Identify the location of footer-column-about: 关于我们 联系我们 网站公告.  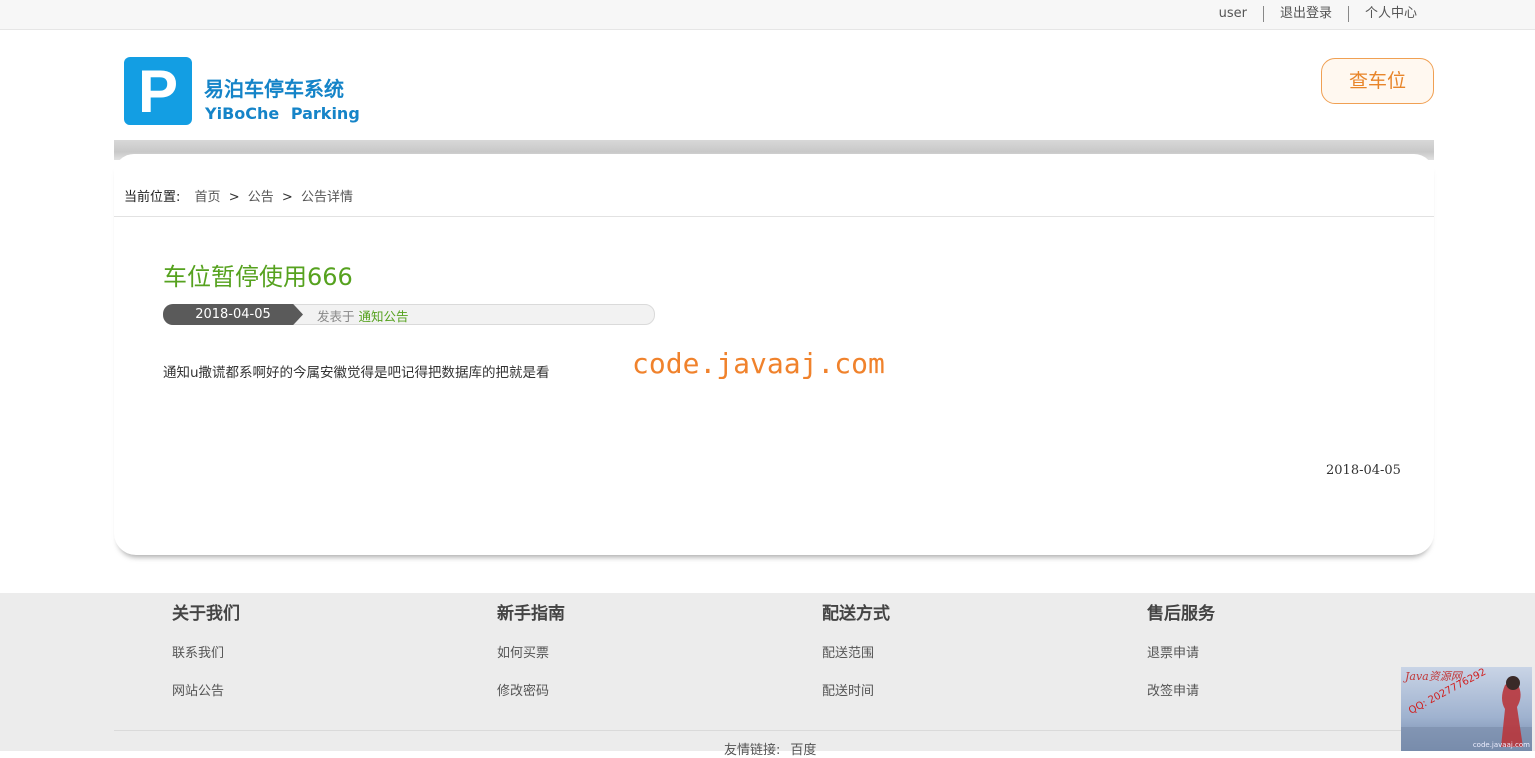
(206, 650).